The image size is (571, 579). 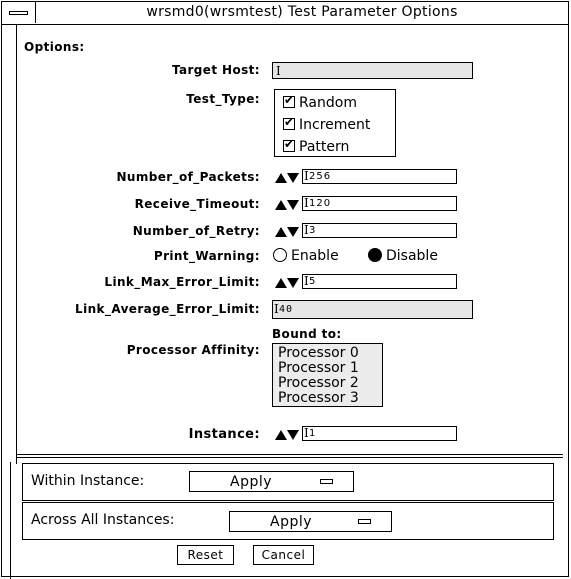 I want to click on checkbox-increment-label: Increment, so click(x=335, y=125).